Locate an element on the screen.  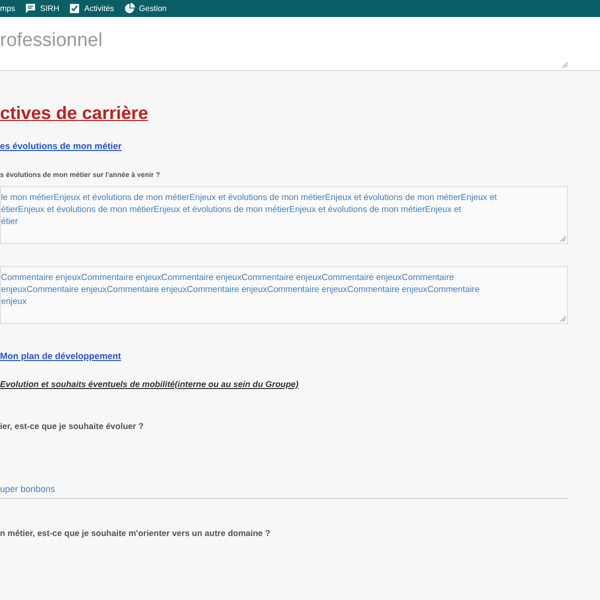
checkbox-icon is located at coordinates (74, 8).